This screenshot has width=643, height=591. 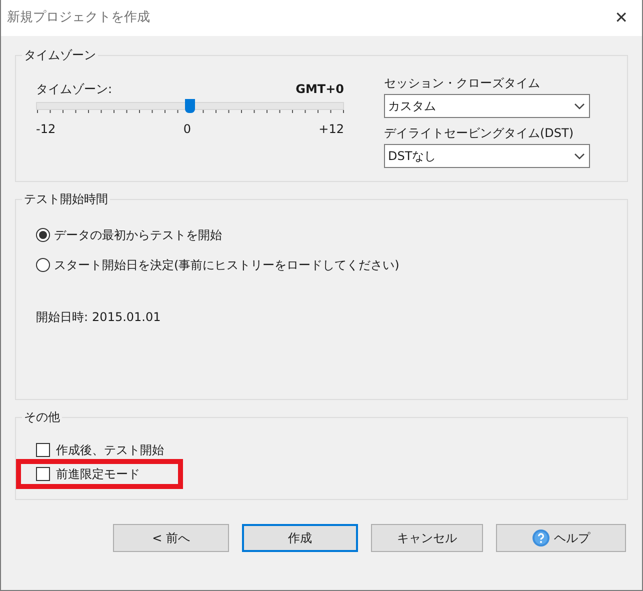 What do you see at coordinates (487, 106) in the screenshot?
I see `dropdown: カスタム` at bounding box center [487, 106].